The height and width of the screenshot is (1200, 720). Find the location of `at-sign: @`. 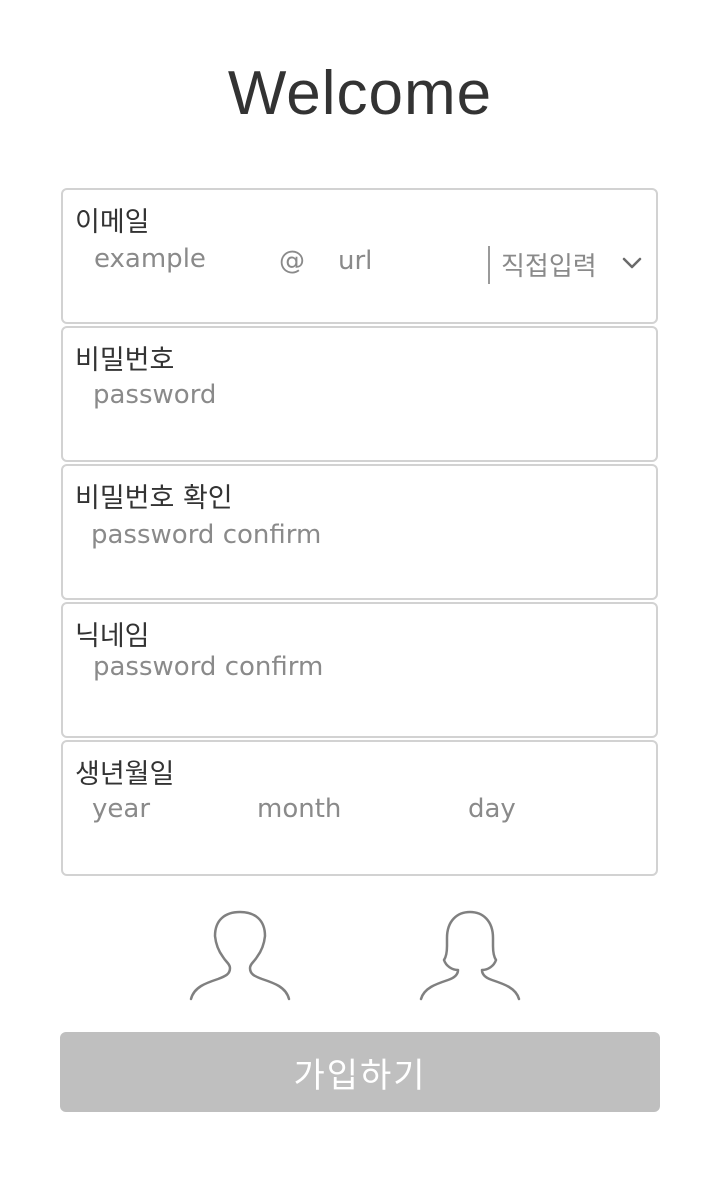

at-sign: @ is located at coordinates (292, 261).